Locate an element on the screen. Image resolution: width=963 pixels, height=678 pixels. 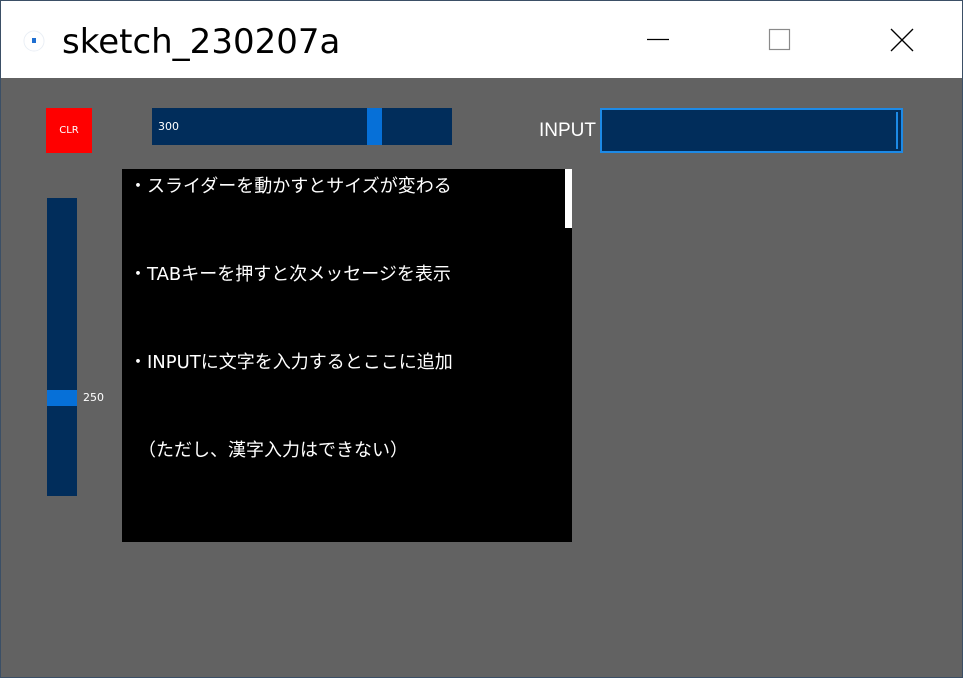
processing-app-icon is located at coordinates (34, 41).